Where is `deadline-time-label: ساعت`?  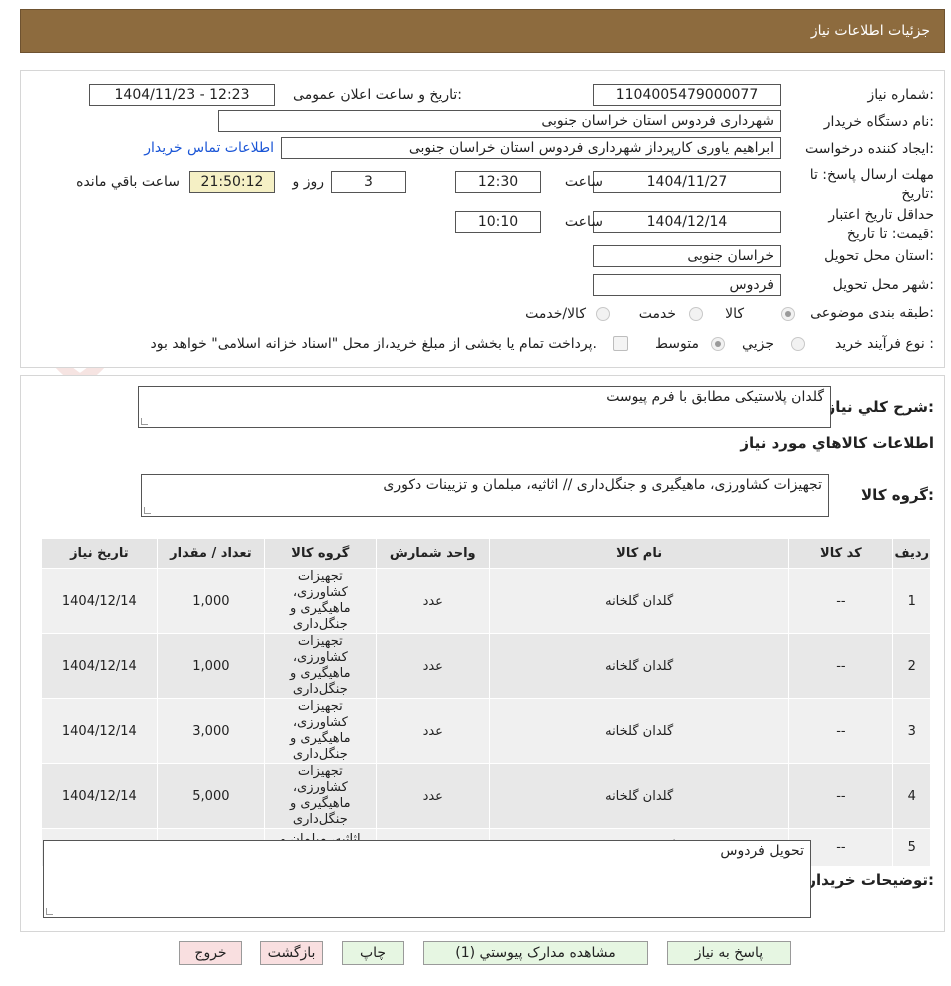
deadline-time-label: ساعت is located at coordinates (583, 182).